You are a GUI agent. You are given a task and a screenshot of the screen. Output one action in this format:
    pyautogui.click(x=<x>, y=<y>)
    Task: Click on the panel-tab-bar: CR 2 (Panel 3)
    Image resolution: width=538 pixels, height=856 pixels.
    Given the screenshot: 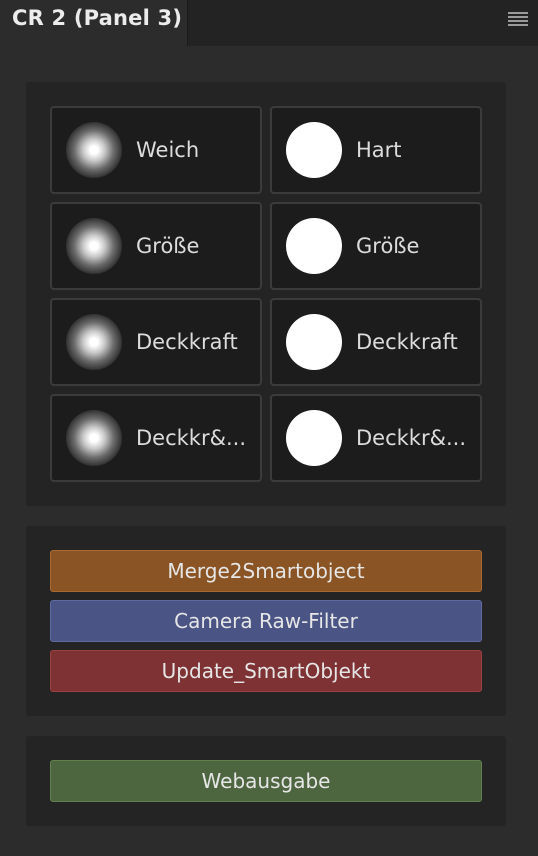 What is the action you would take?
    pyautogui.click(x=269, y=23)
    